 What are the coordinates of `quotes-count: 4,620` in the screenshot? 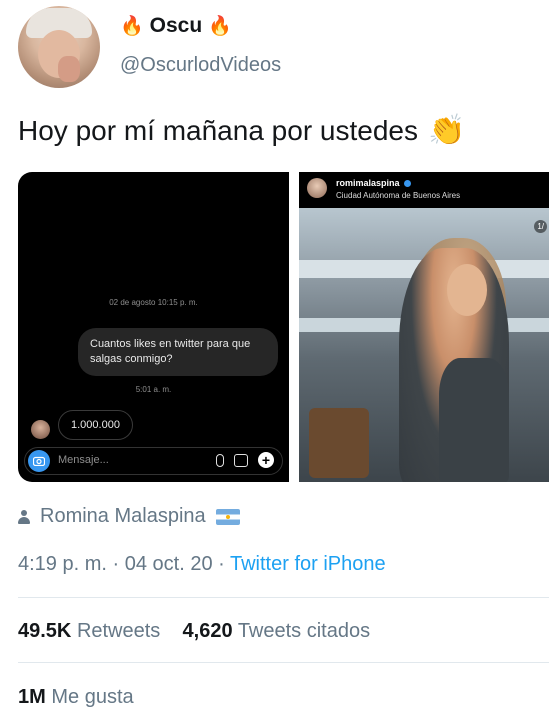 It's located at (207, 631).